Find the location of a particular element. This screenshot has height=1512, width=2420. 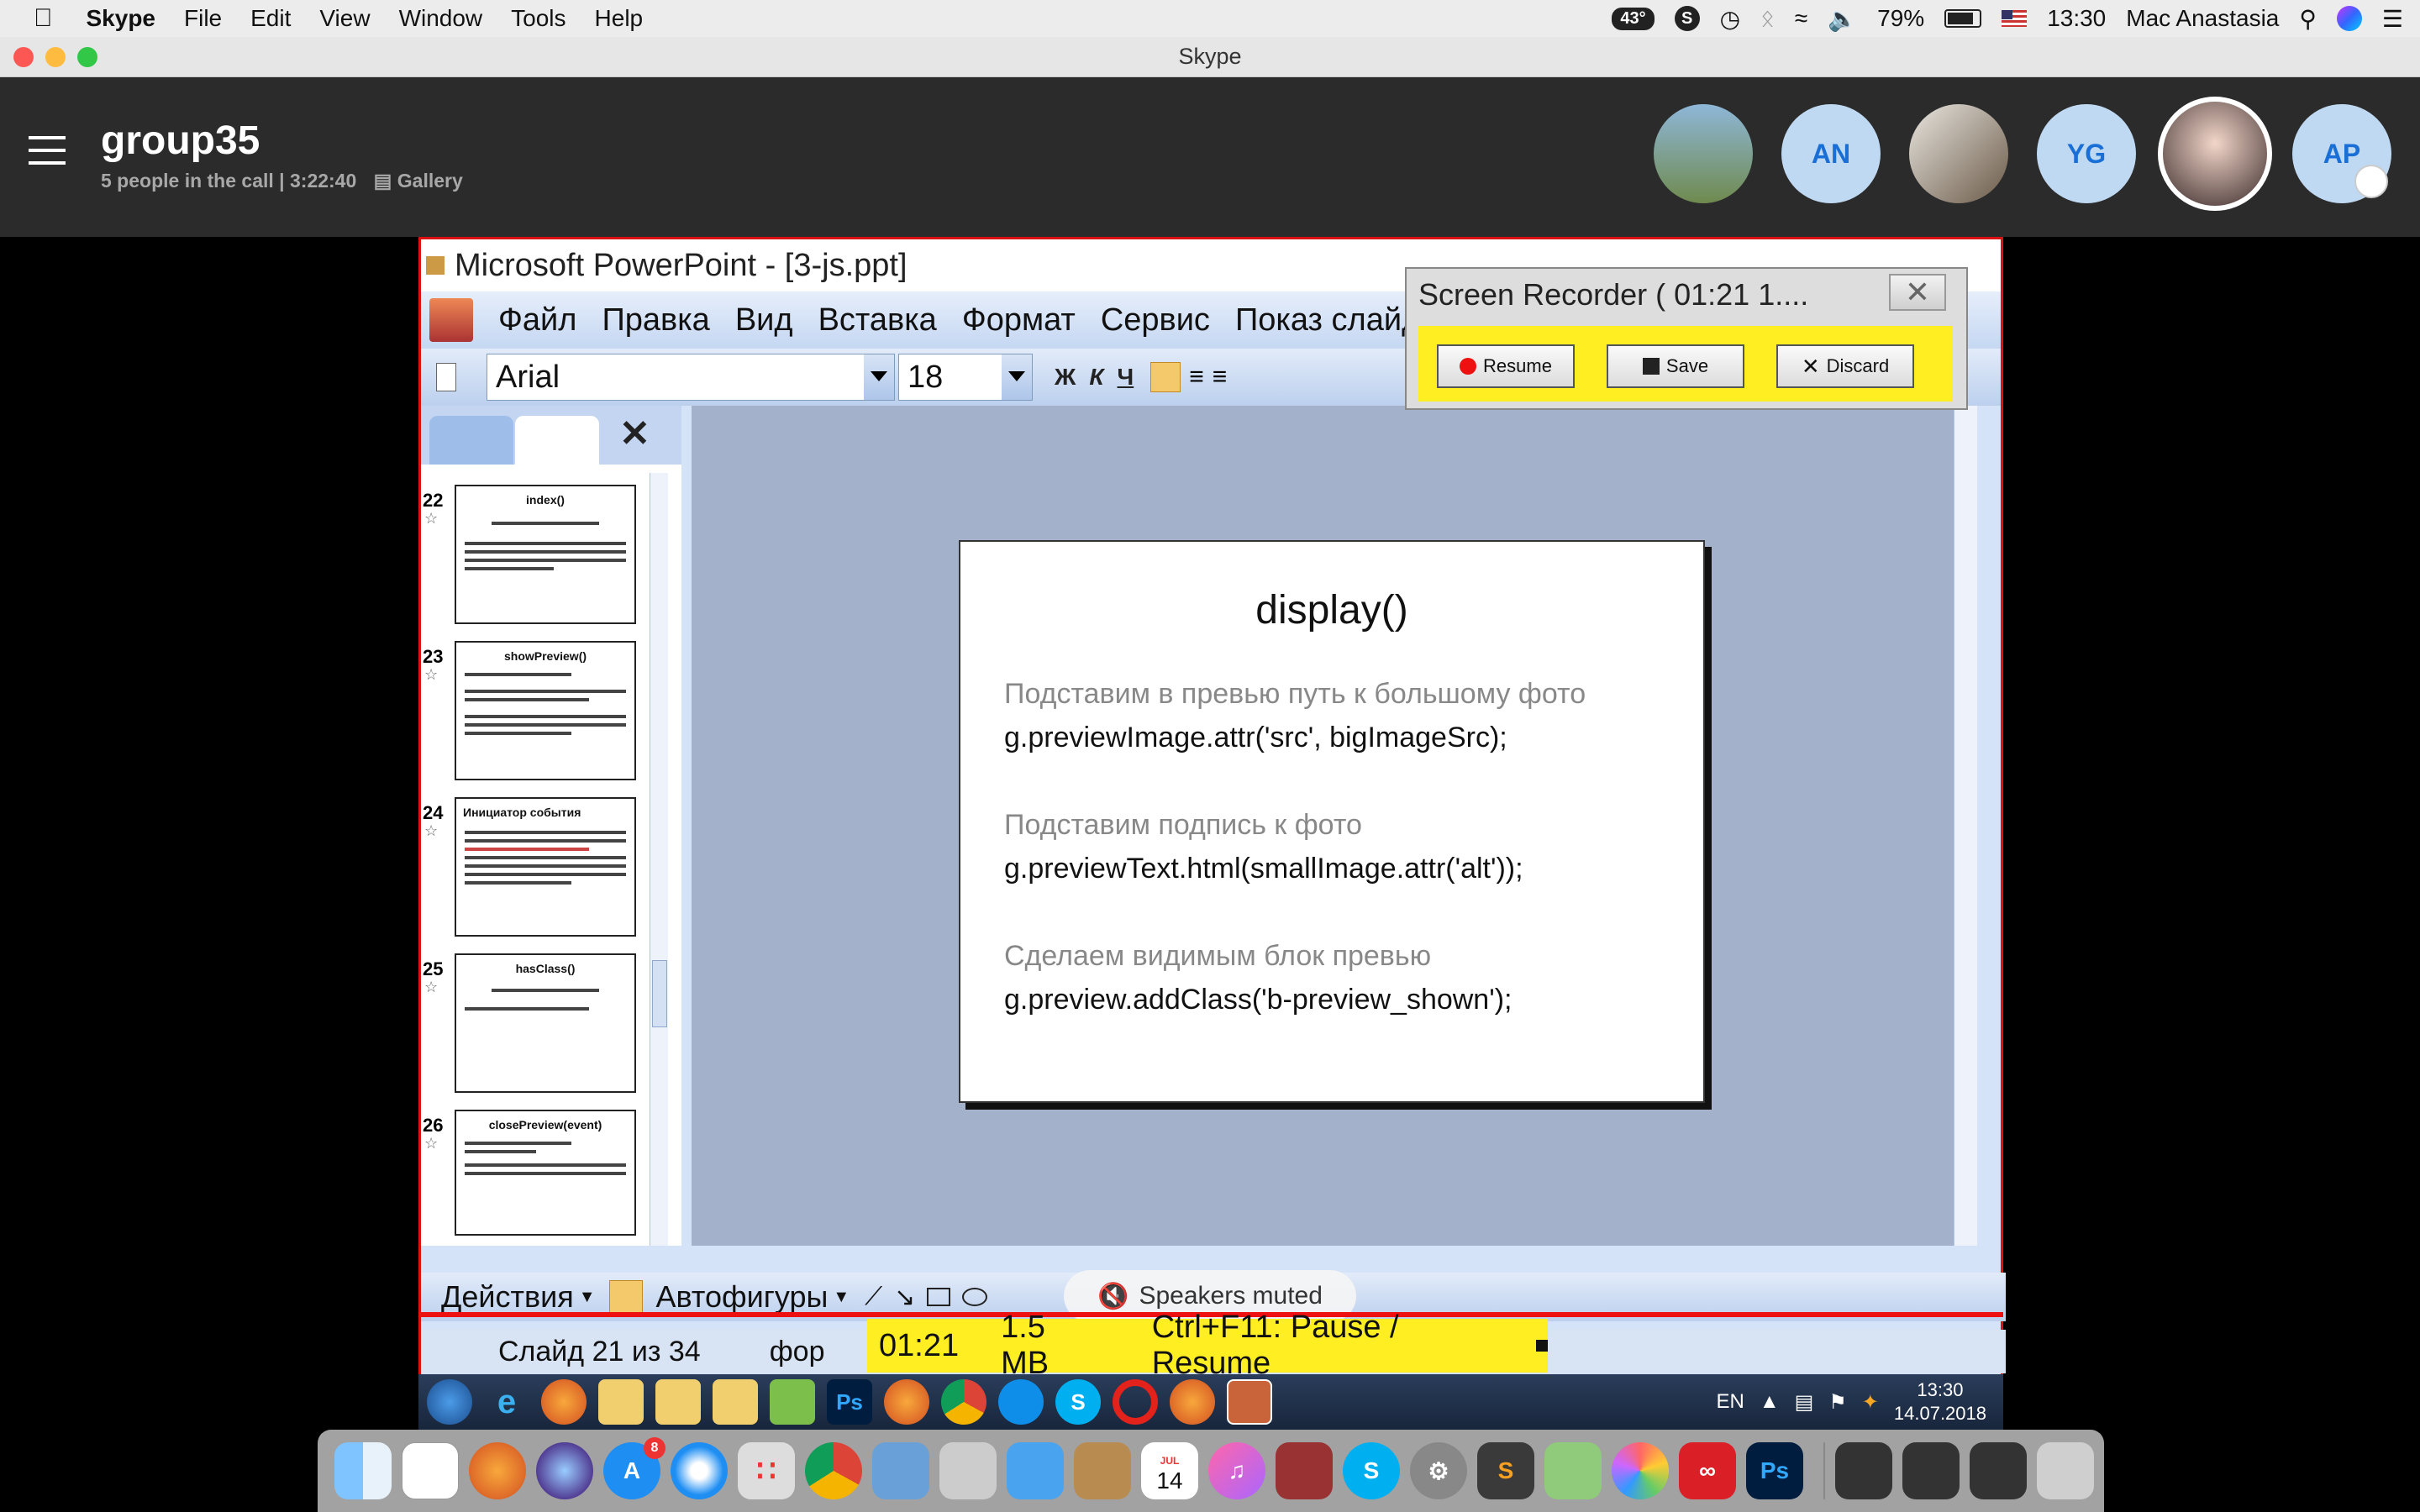

slide-comment-3: Сделаем видимым блок превью is located at coordinates (1217, 956).